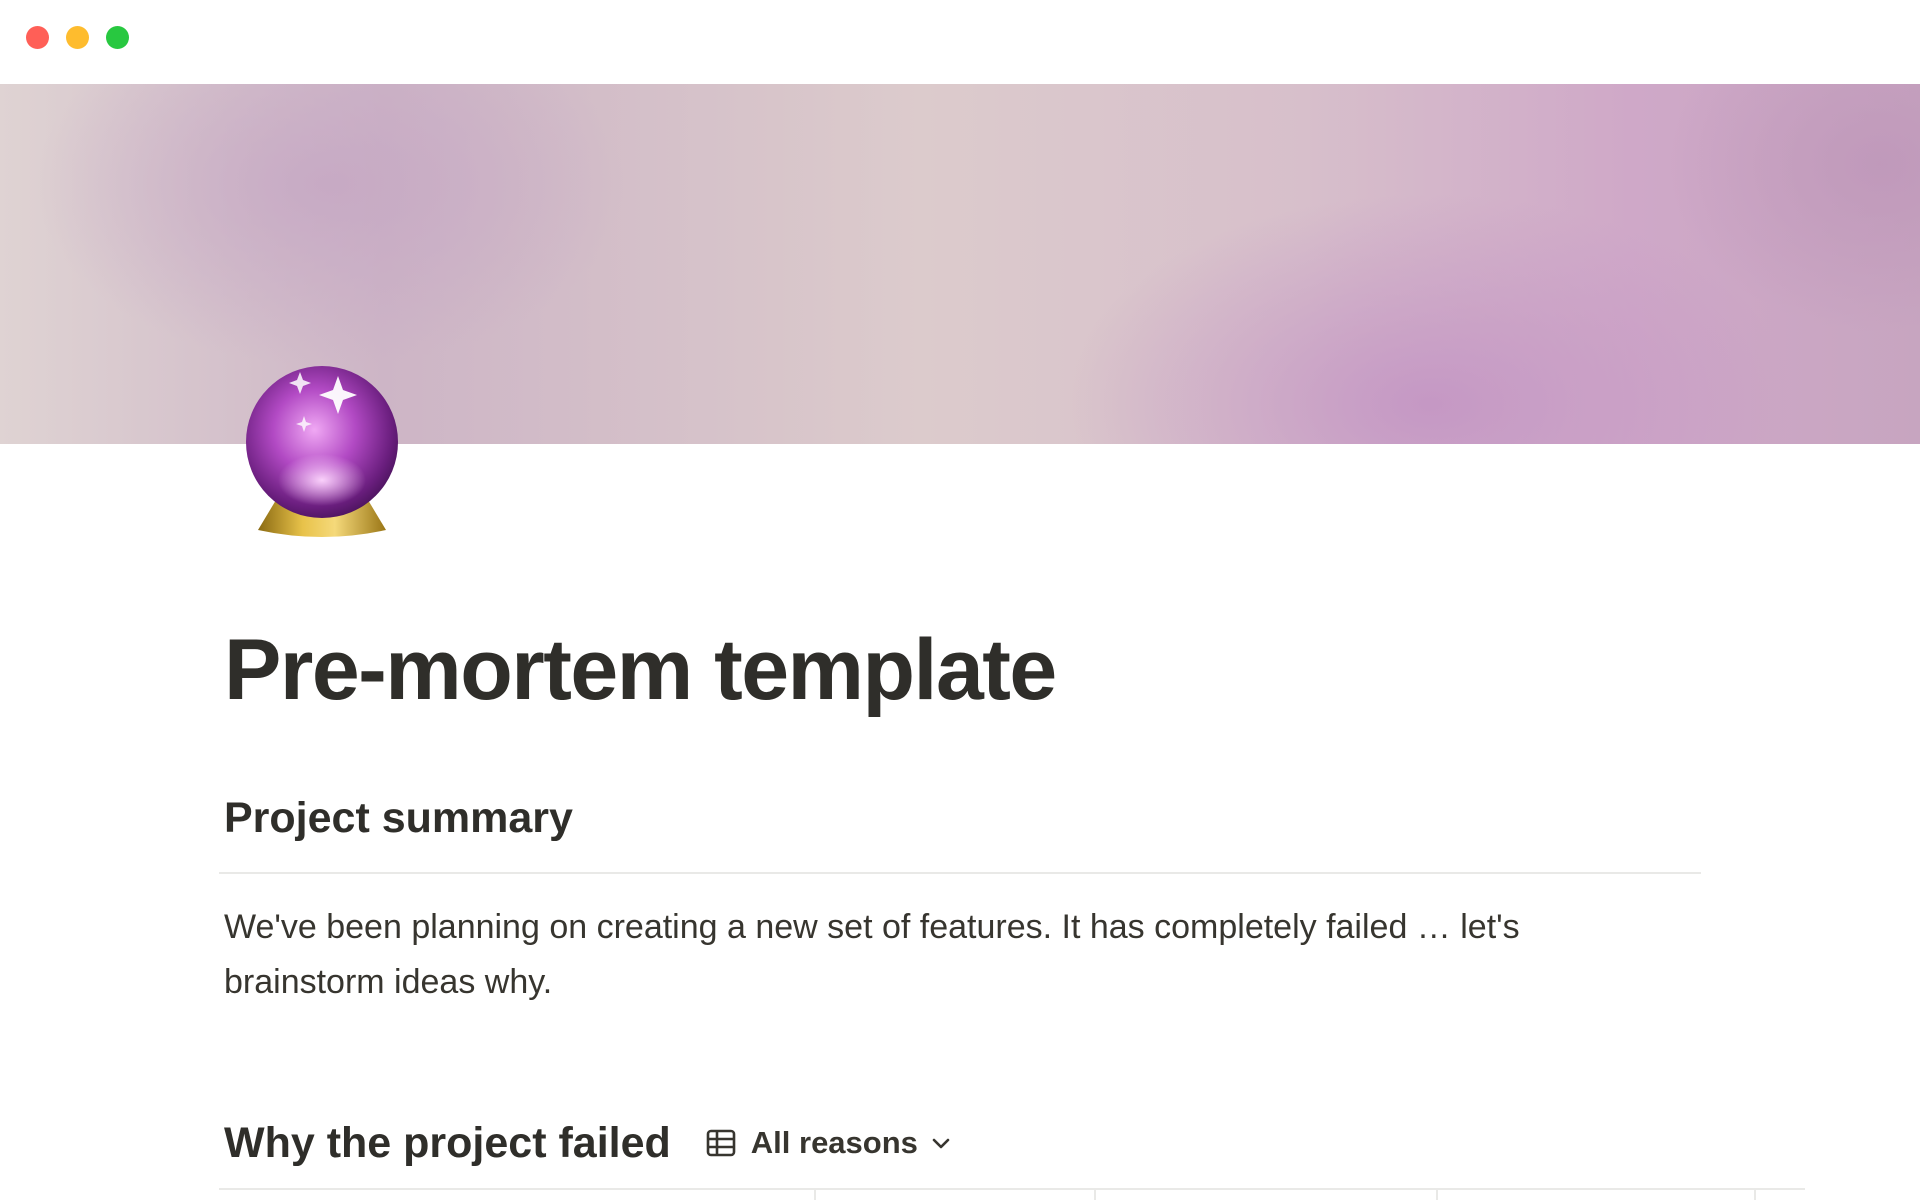  I want to click on crystal-ball-icon, so click(321, 447).